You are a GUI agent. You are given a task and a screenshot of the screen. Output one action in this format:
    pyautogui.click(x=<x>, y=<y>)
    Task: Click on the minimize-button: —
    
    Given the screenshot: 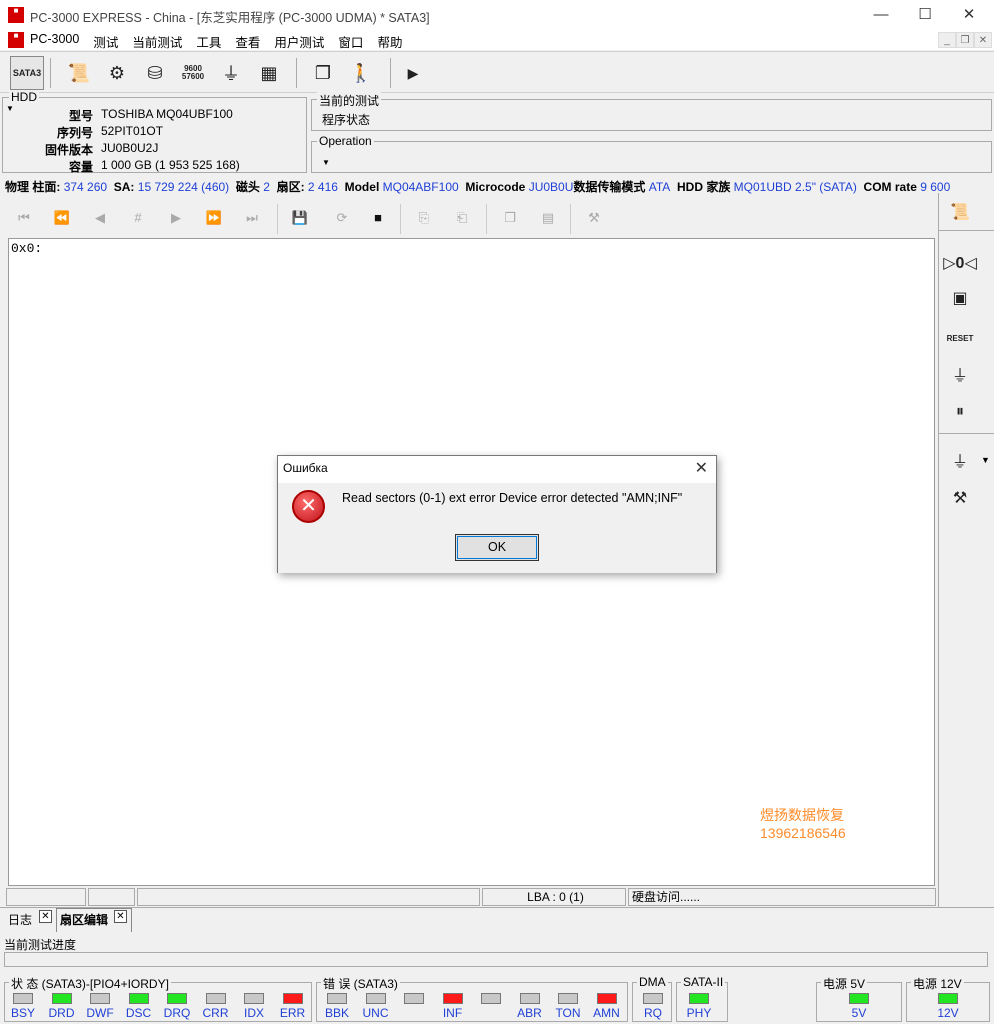 What is the action you would take?
    pyautogui.click(x=881, y=15)
    